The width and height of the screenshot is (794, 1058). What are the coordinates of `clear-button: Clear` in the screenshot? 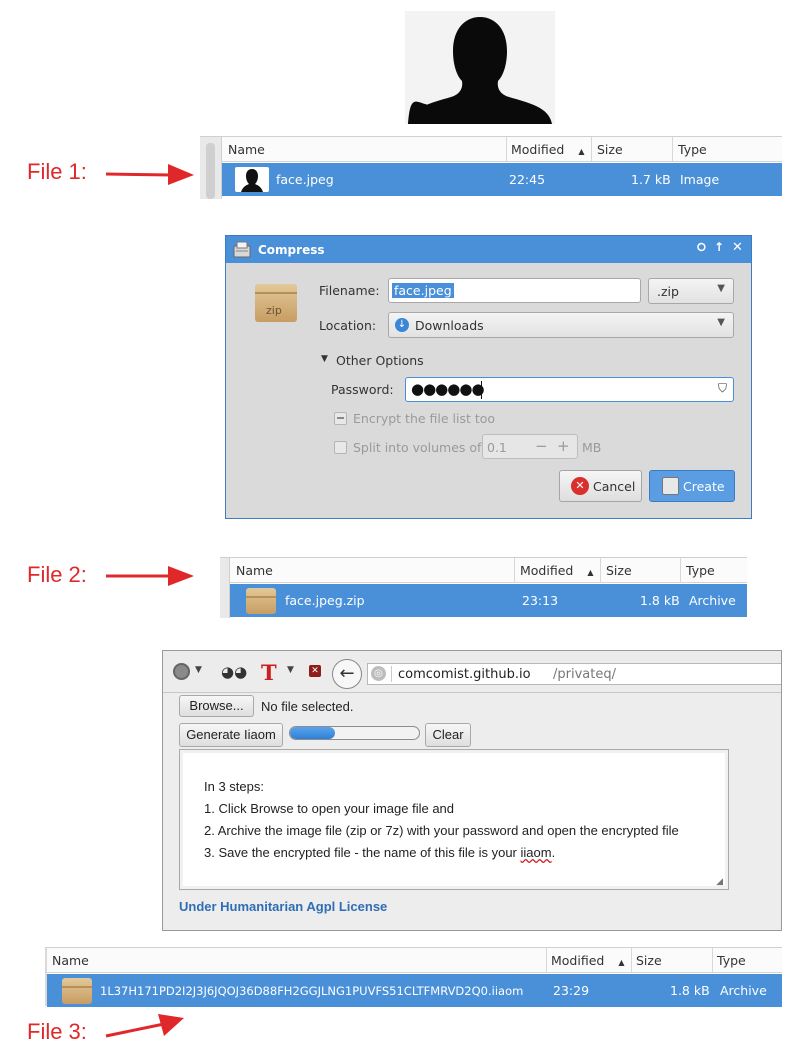 It's located at (448, 735).